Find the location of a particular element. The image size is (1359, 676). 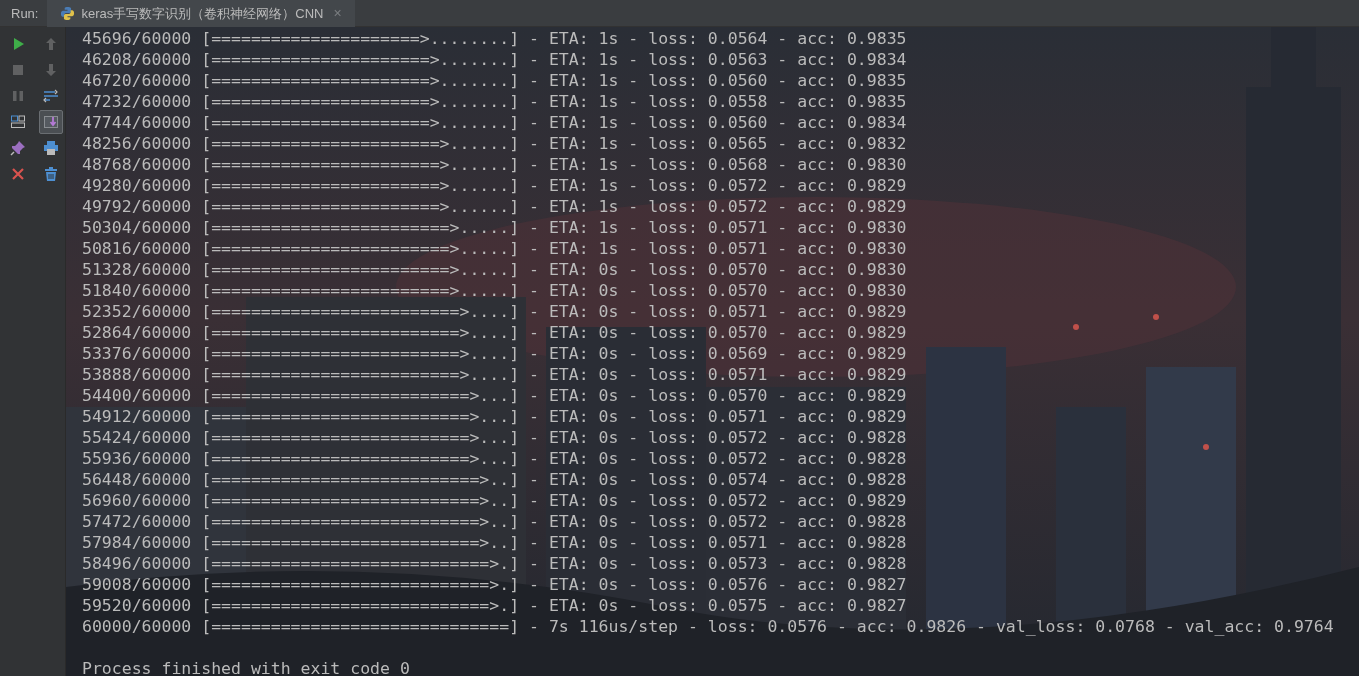

printer-icon is located at coordinates (50, 148).